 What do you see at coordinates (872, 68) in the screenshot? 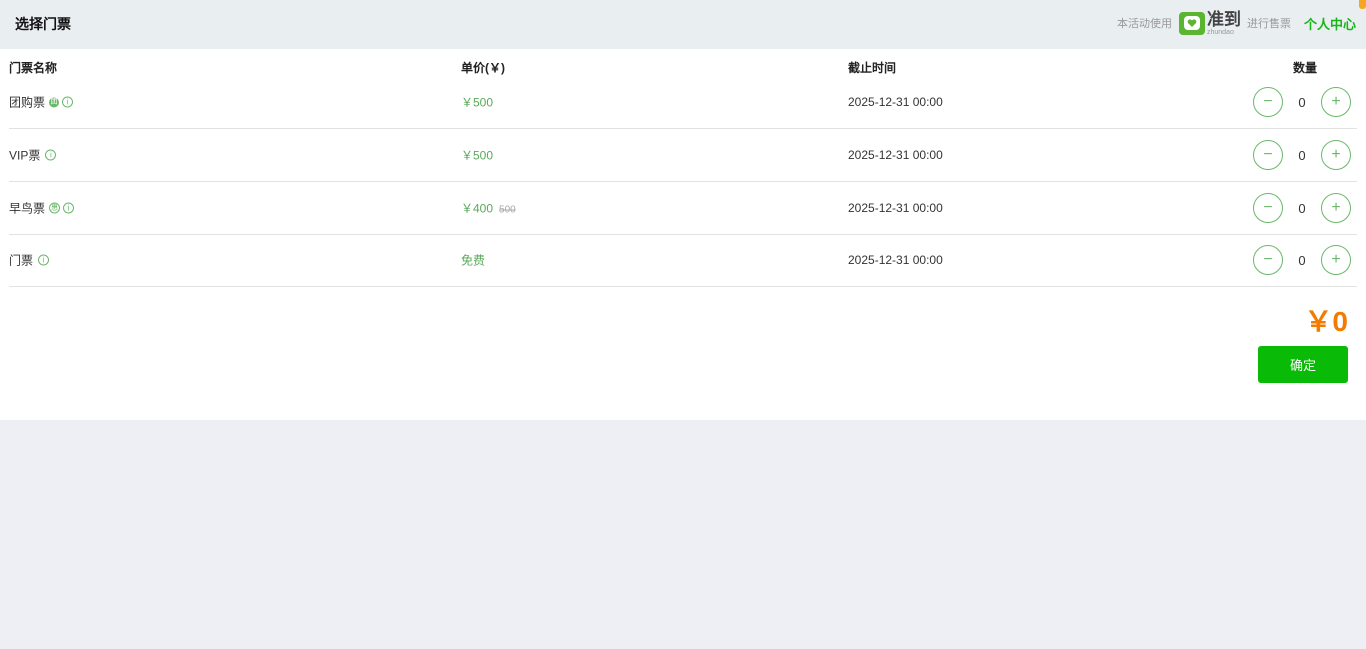
I see `header-deadline: 截止时间` at bounding box center [872, 68].